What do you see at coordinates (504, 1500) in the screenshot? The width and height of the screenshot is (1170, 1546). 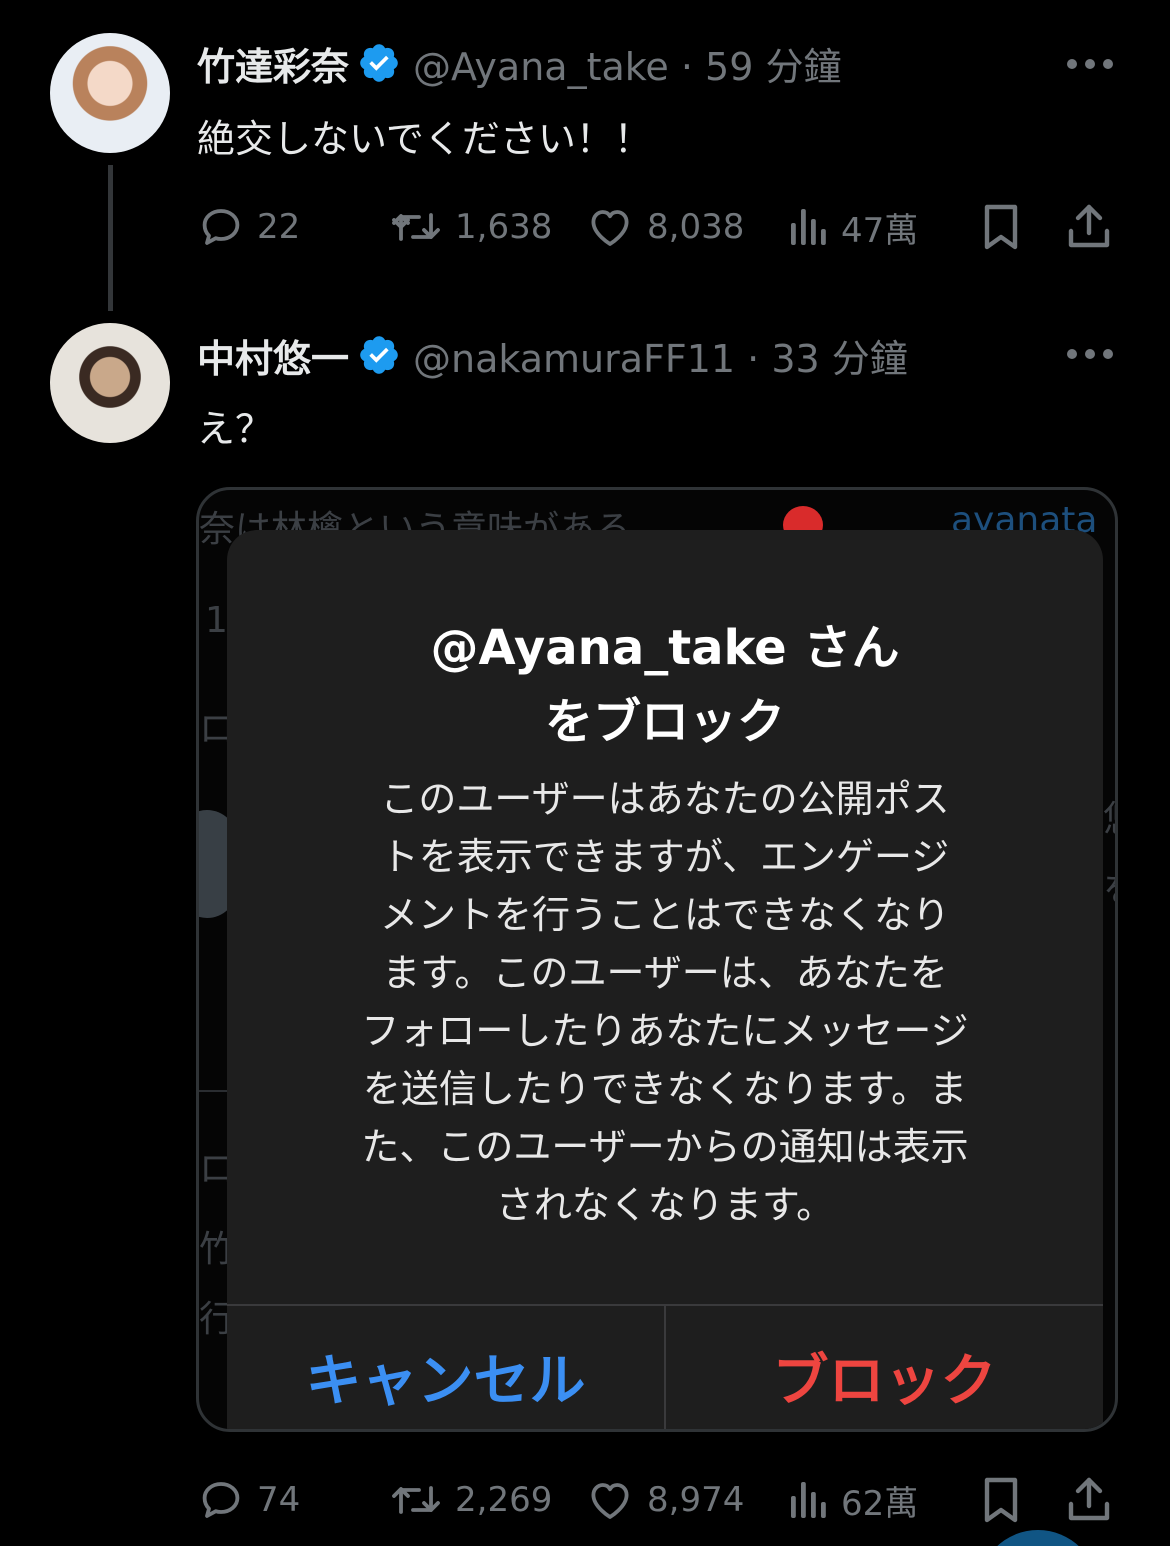 I see `repost-count: 2,269` at bounding box center [504, 1500].